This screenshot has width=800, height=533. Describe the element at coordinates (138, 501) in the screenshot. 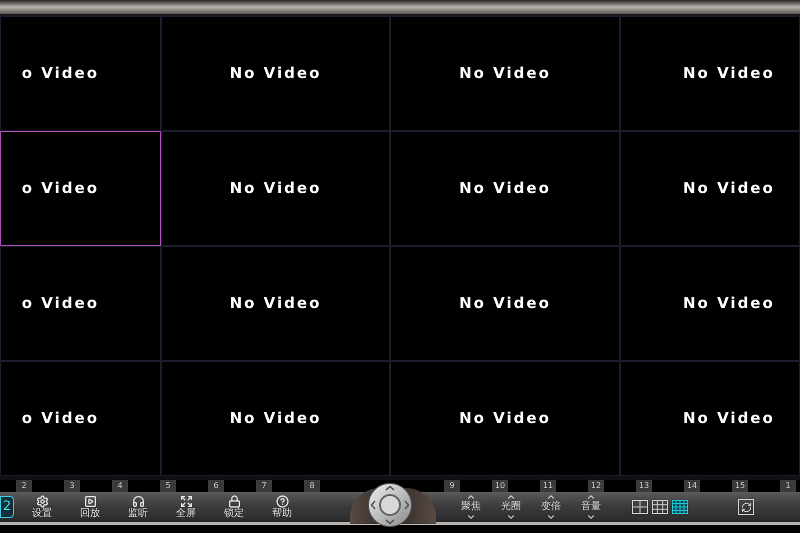

I see `headphones-icon` at that location.